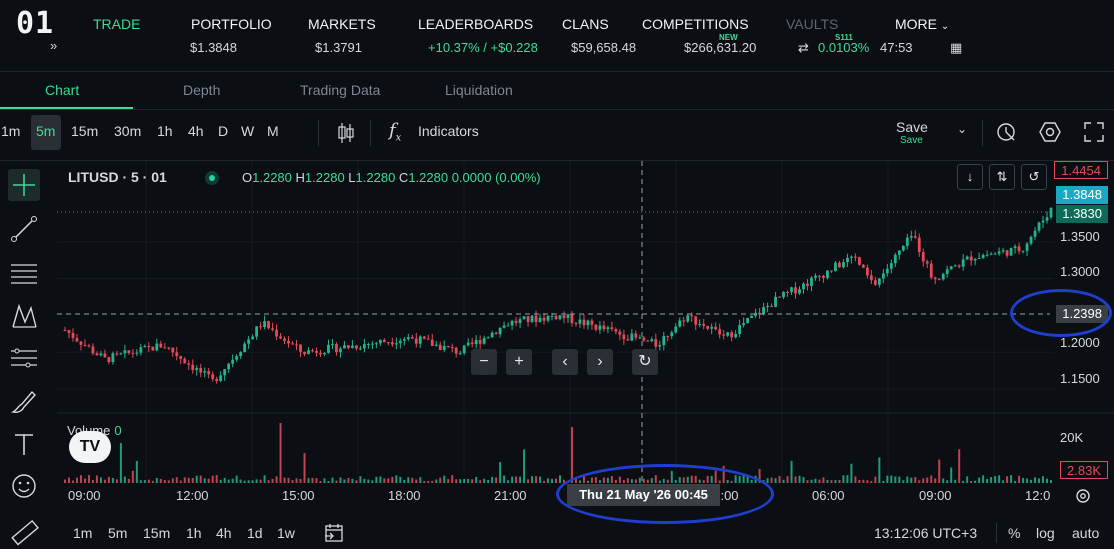 The image size is (1114, 549). I want to click on range-15m: 15m, so click(156, 533).